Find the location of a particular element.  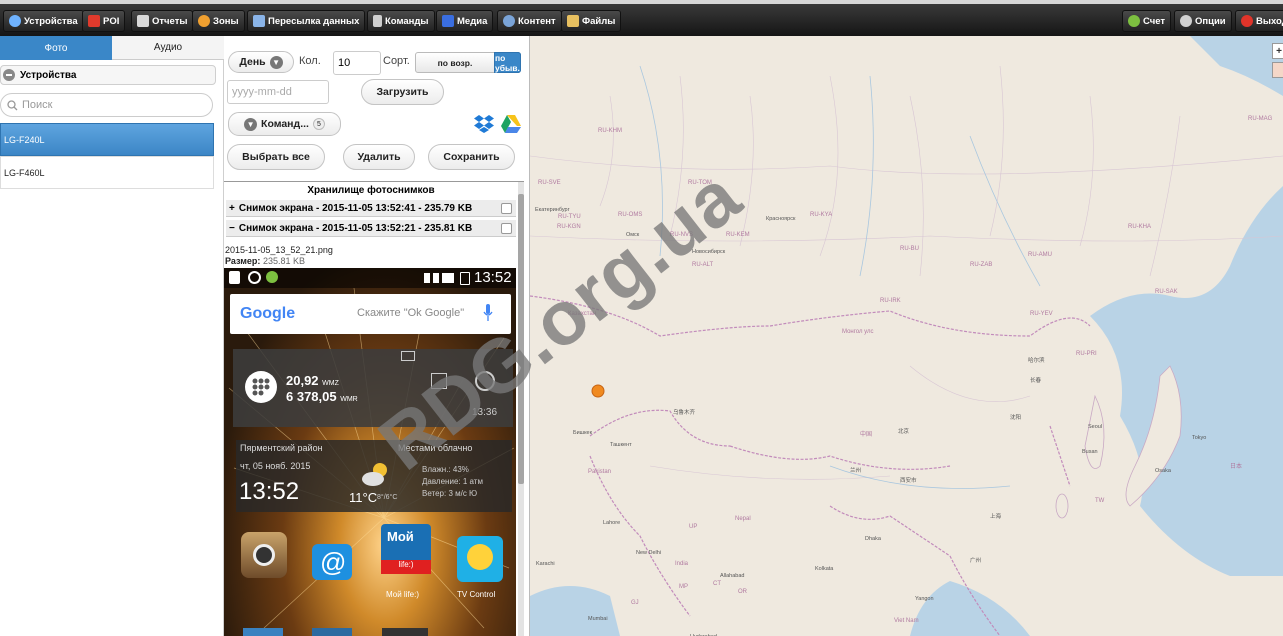

tab-audio: Аудио is located at coordinates (168, 48).